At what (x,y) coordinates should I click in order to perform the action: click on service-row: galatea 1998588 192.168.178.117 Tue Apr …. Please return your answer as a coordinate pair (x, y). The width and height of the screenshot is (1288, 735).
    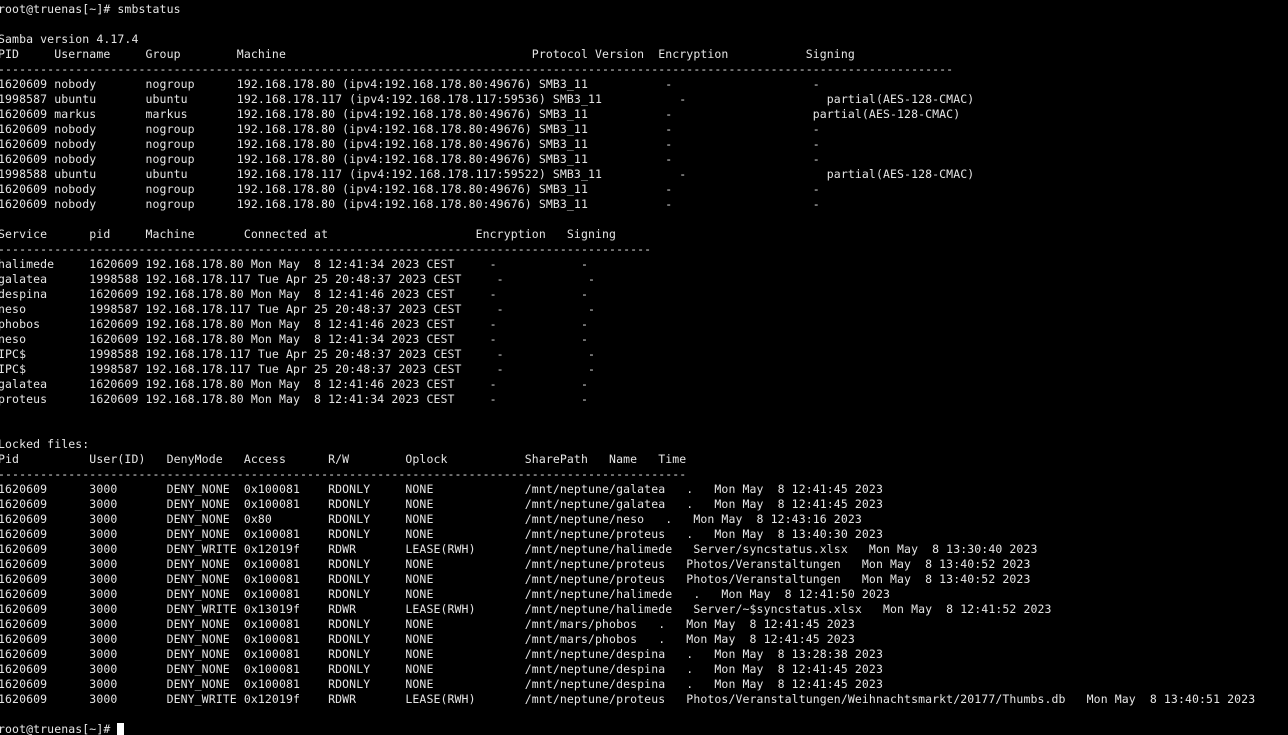
    Looking at the image, I should click on (298, 279).